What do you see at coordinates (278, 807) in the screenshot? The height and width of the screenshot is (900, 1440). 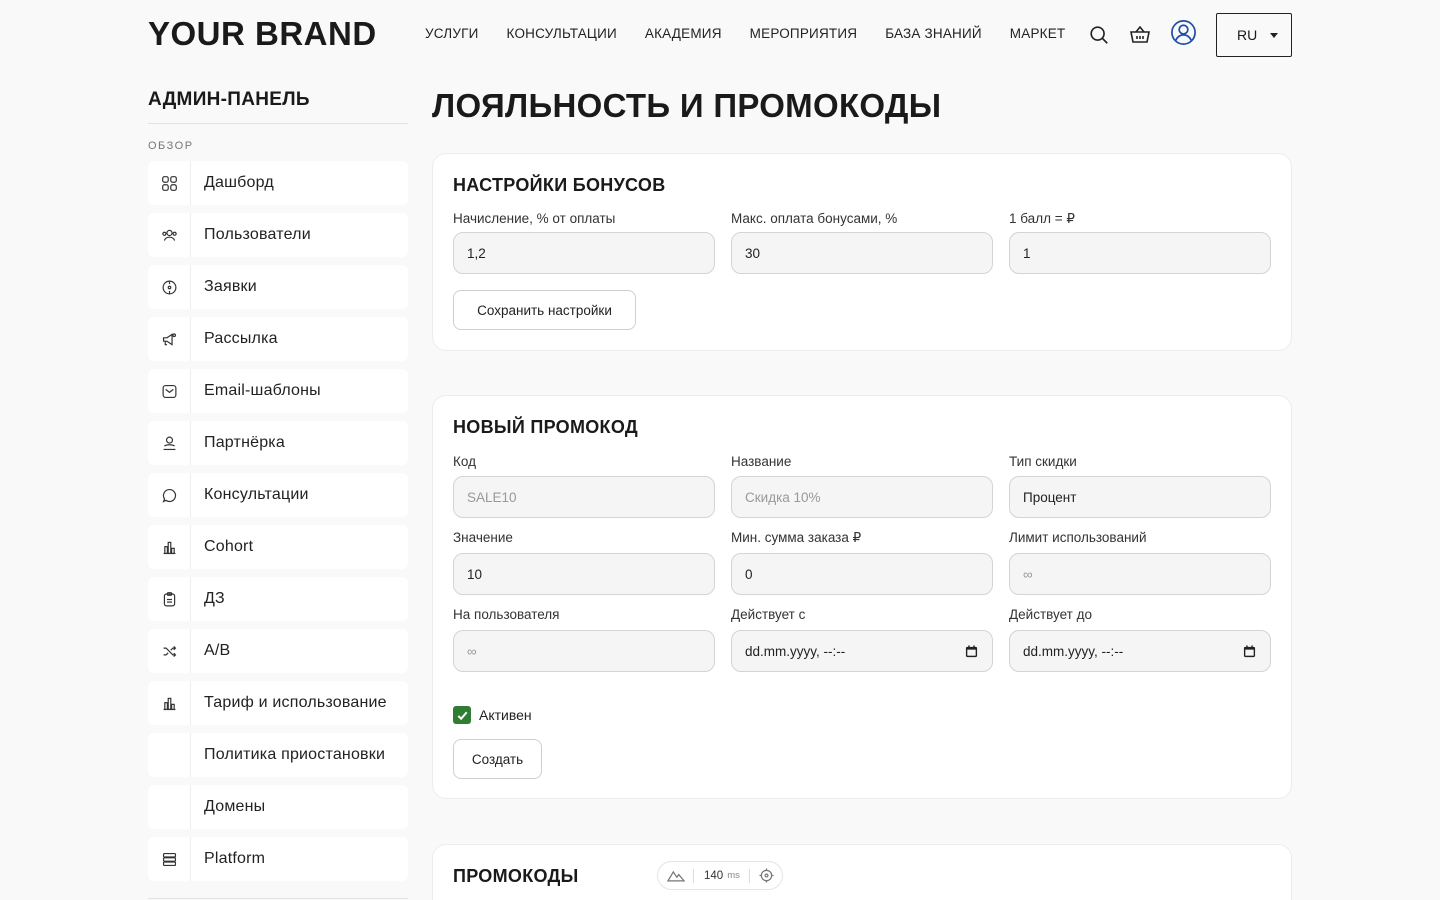 I see `sidebar-item-domains: Домены` at bounding box center [278, 807].